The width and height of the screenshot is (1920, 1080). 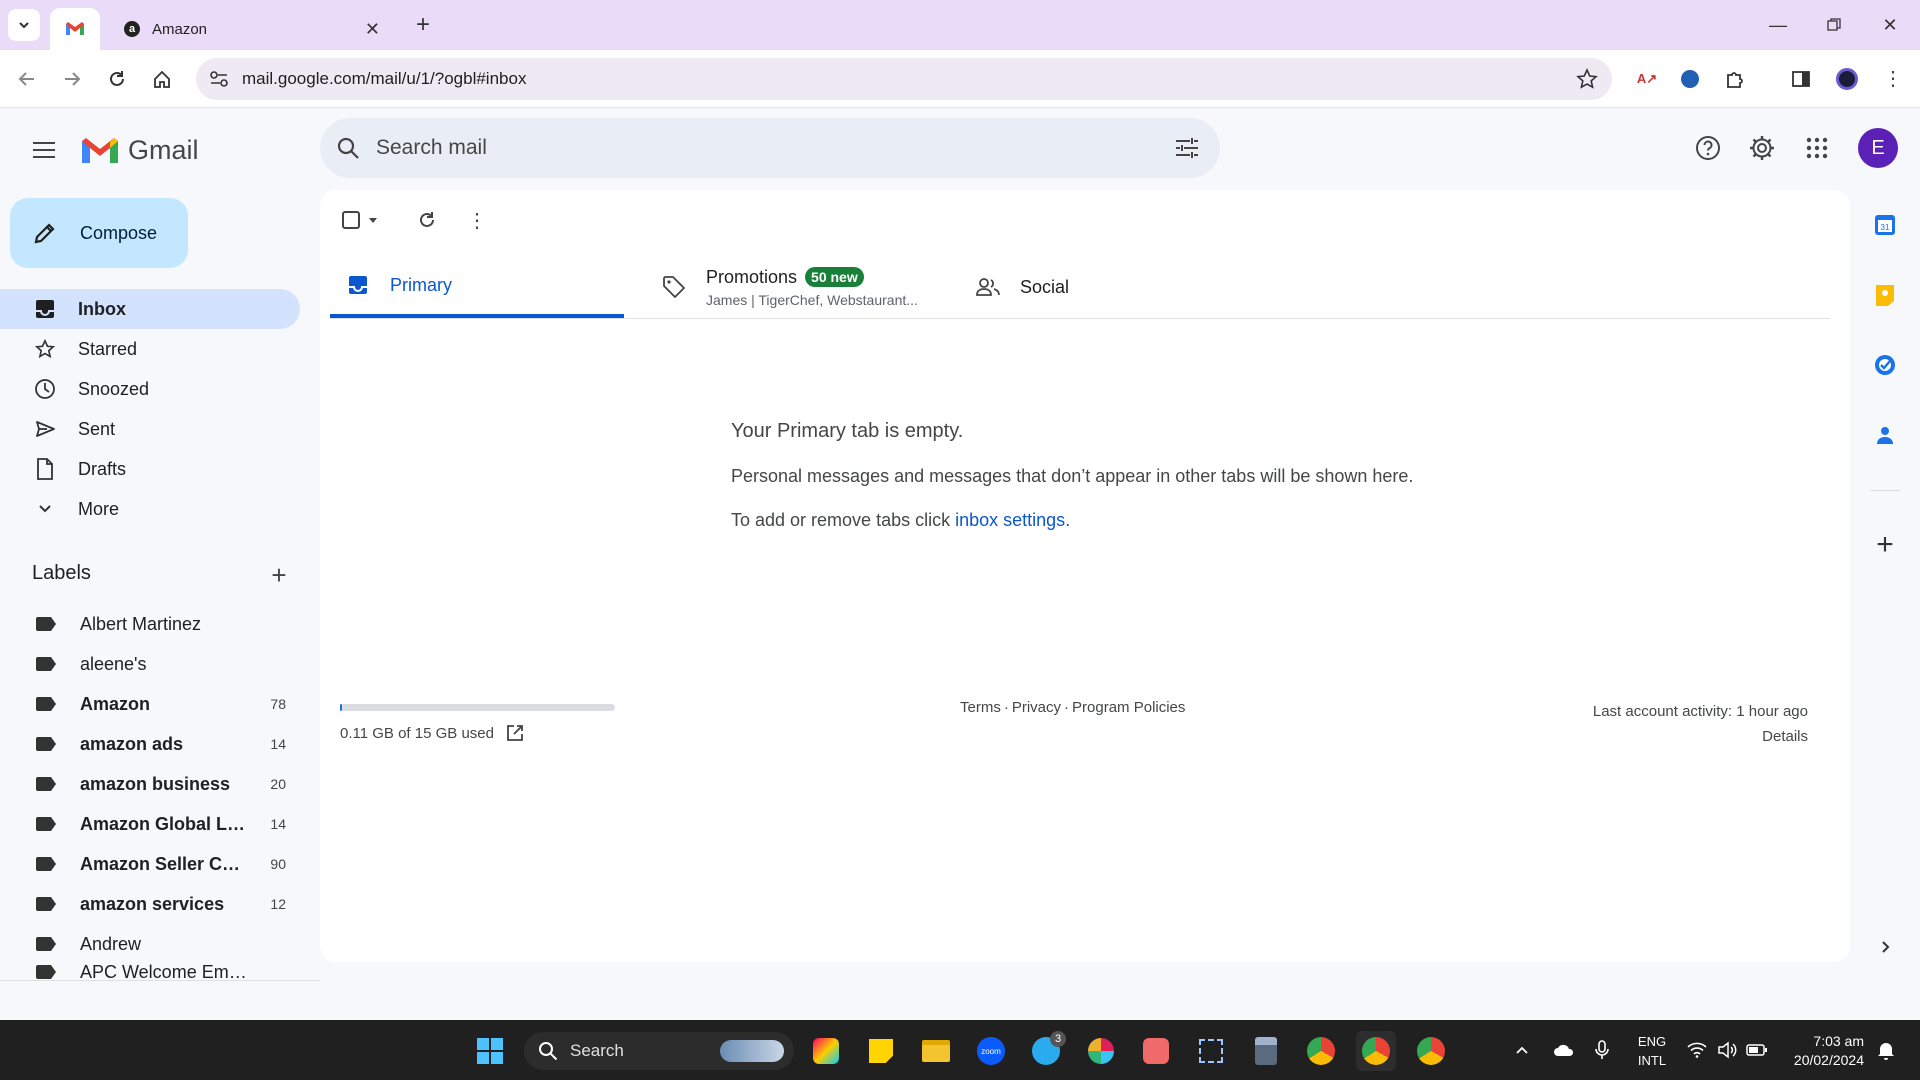 I want to click on label-item: aleene's, so click(x=150, y=664).